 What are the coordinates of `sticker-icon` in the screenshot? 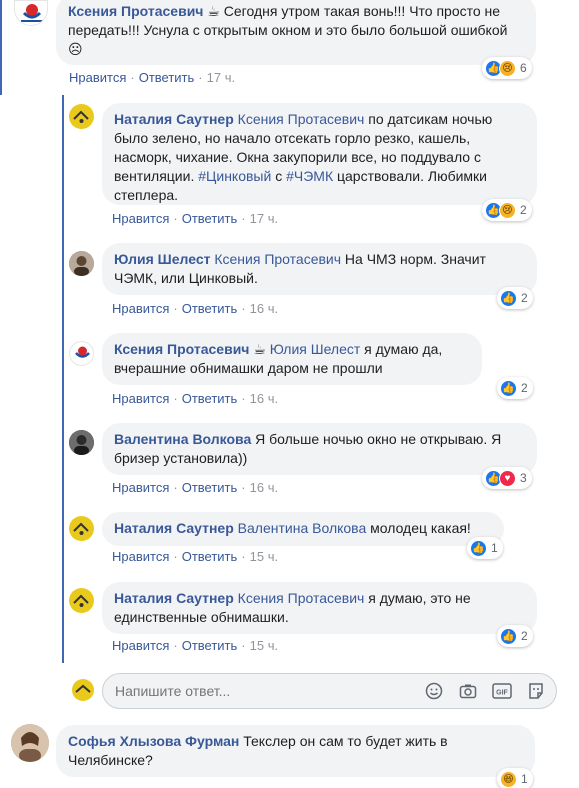 It's located at (536, 691).